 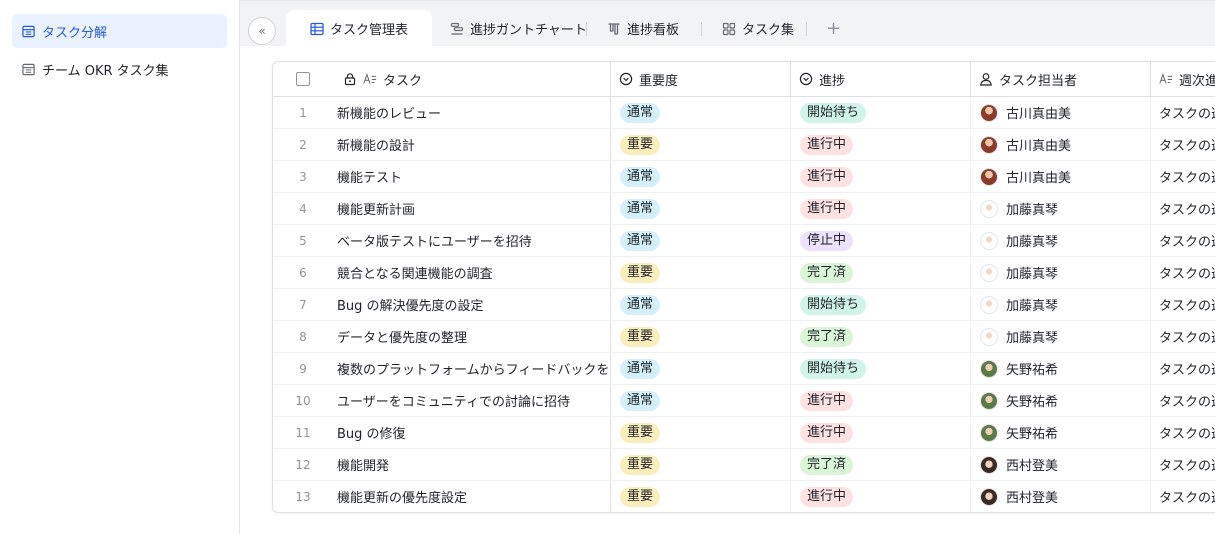 I want to click on tab-gantt: 進捗ガントチャート, so click(x=518, y=28).